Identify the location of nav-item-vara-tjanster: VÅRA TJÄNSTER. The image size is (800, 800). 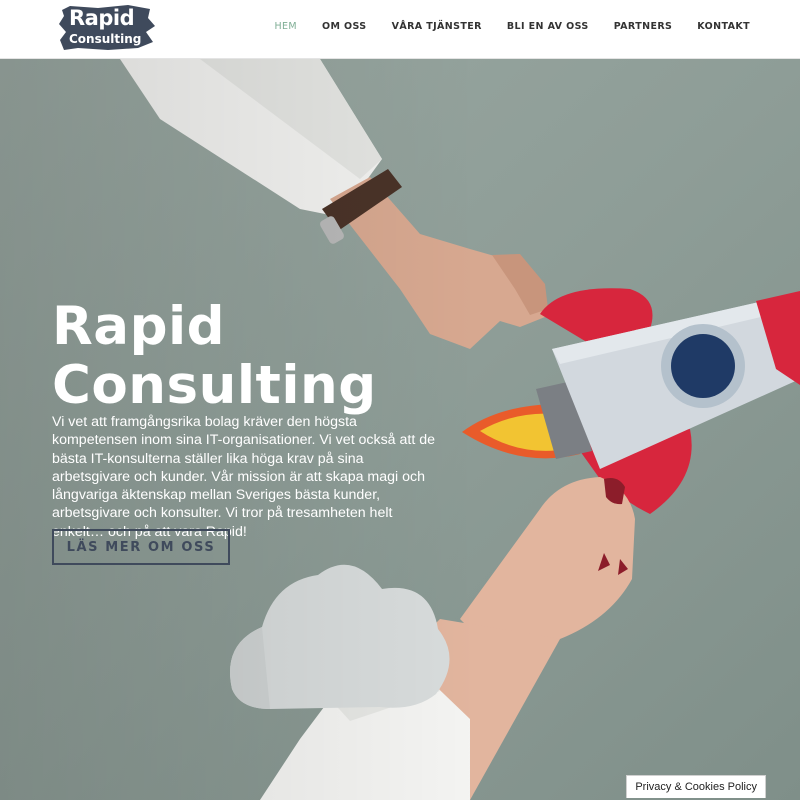
(437, 26).